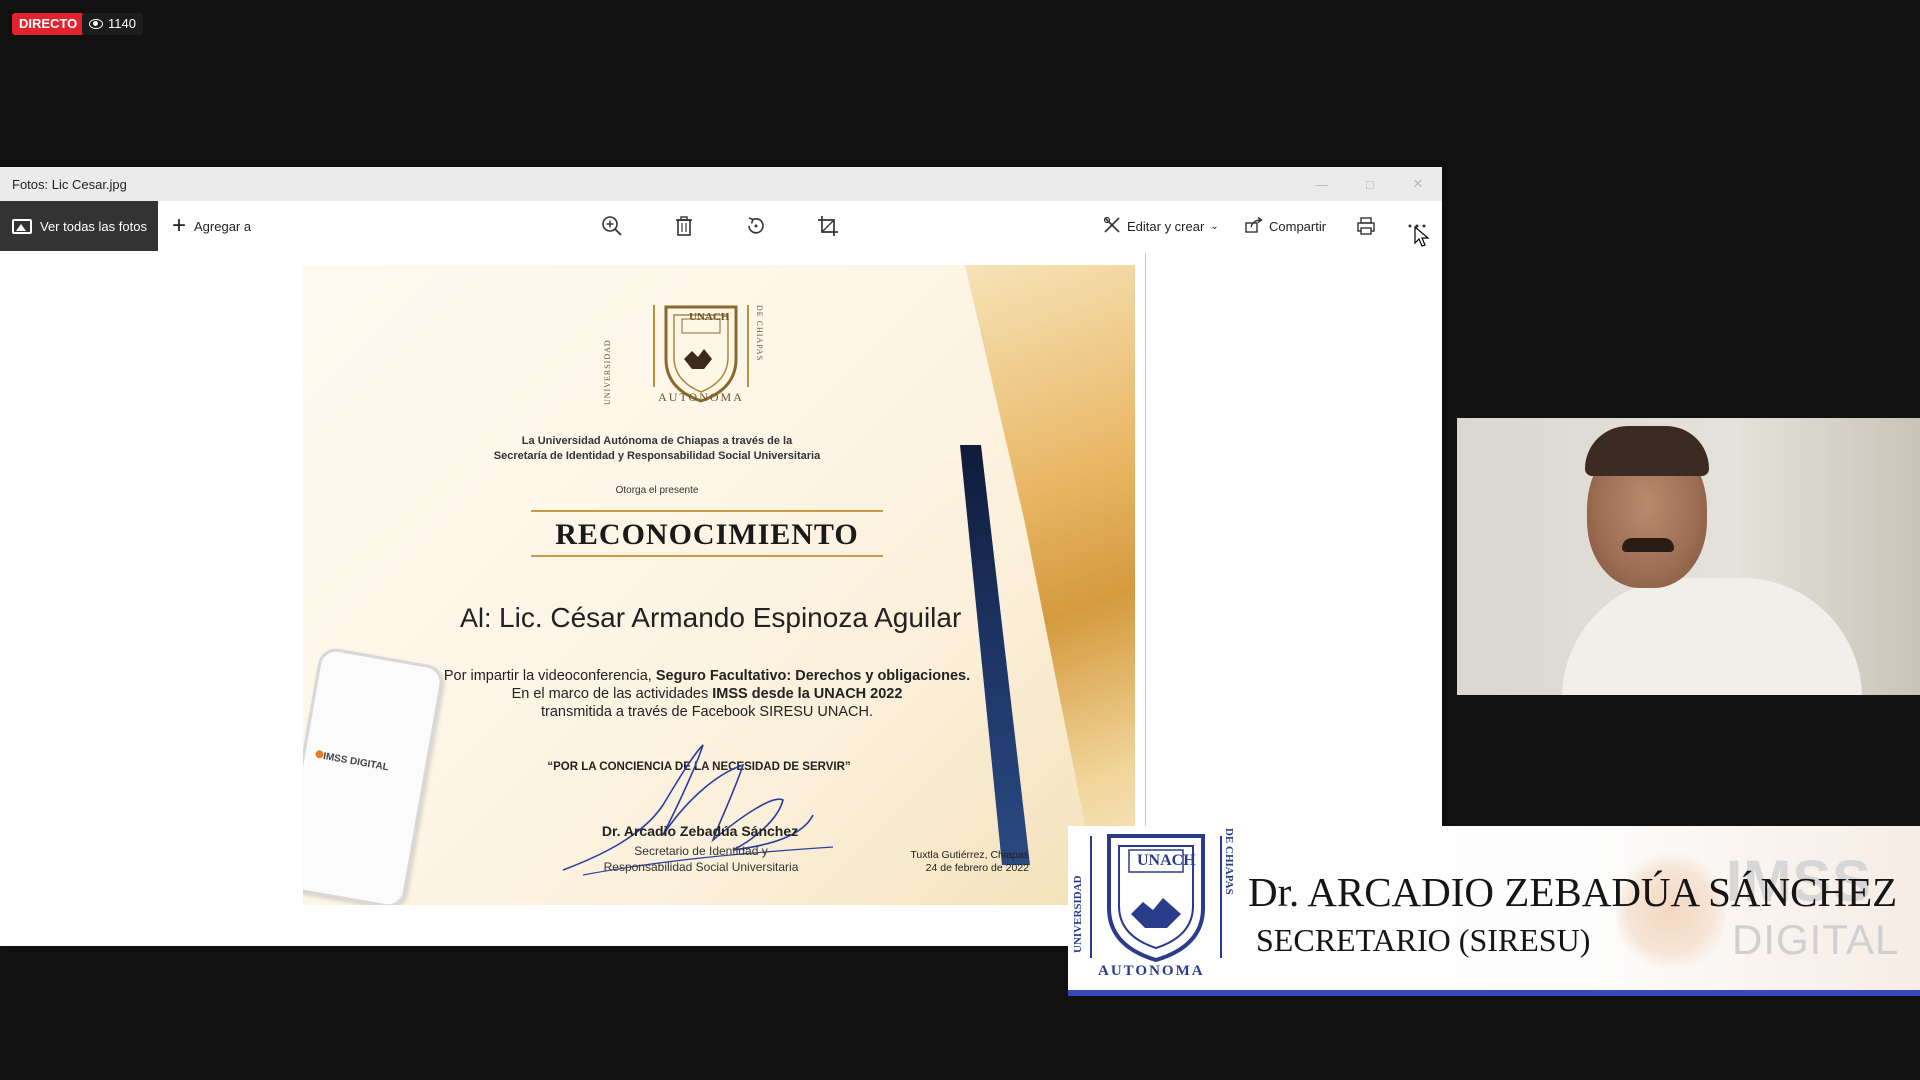 The width and height of the screenshot is (1920, 1080). I want to click on grants-text: Otorga el presente, so click(657, 490).